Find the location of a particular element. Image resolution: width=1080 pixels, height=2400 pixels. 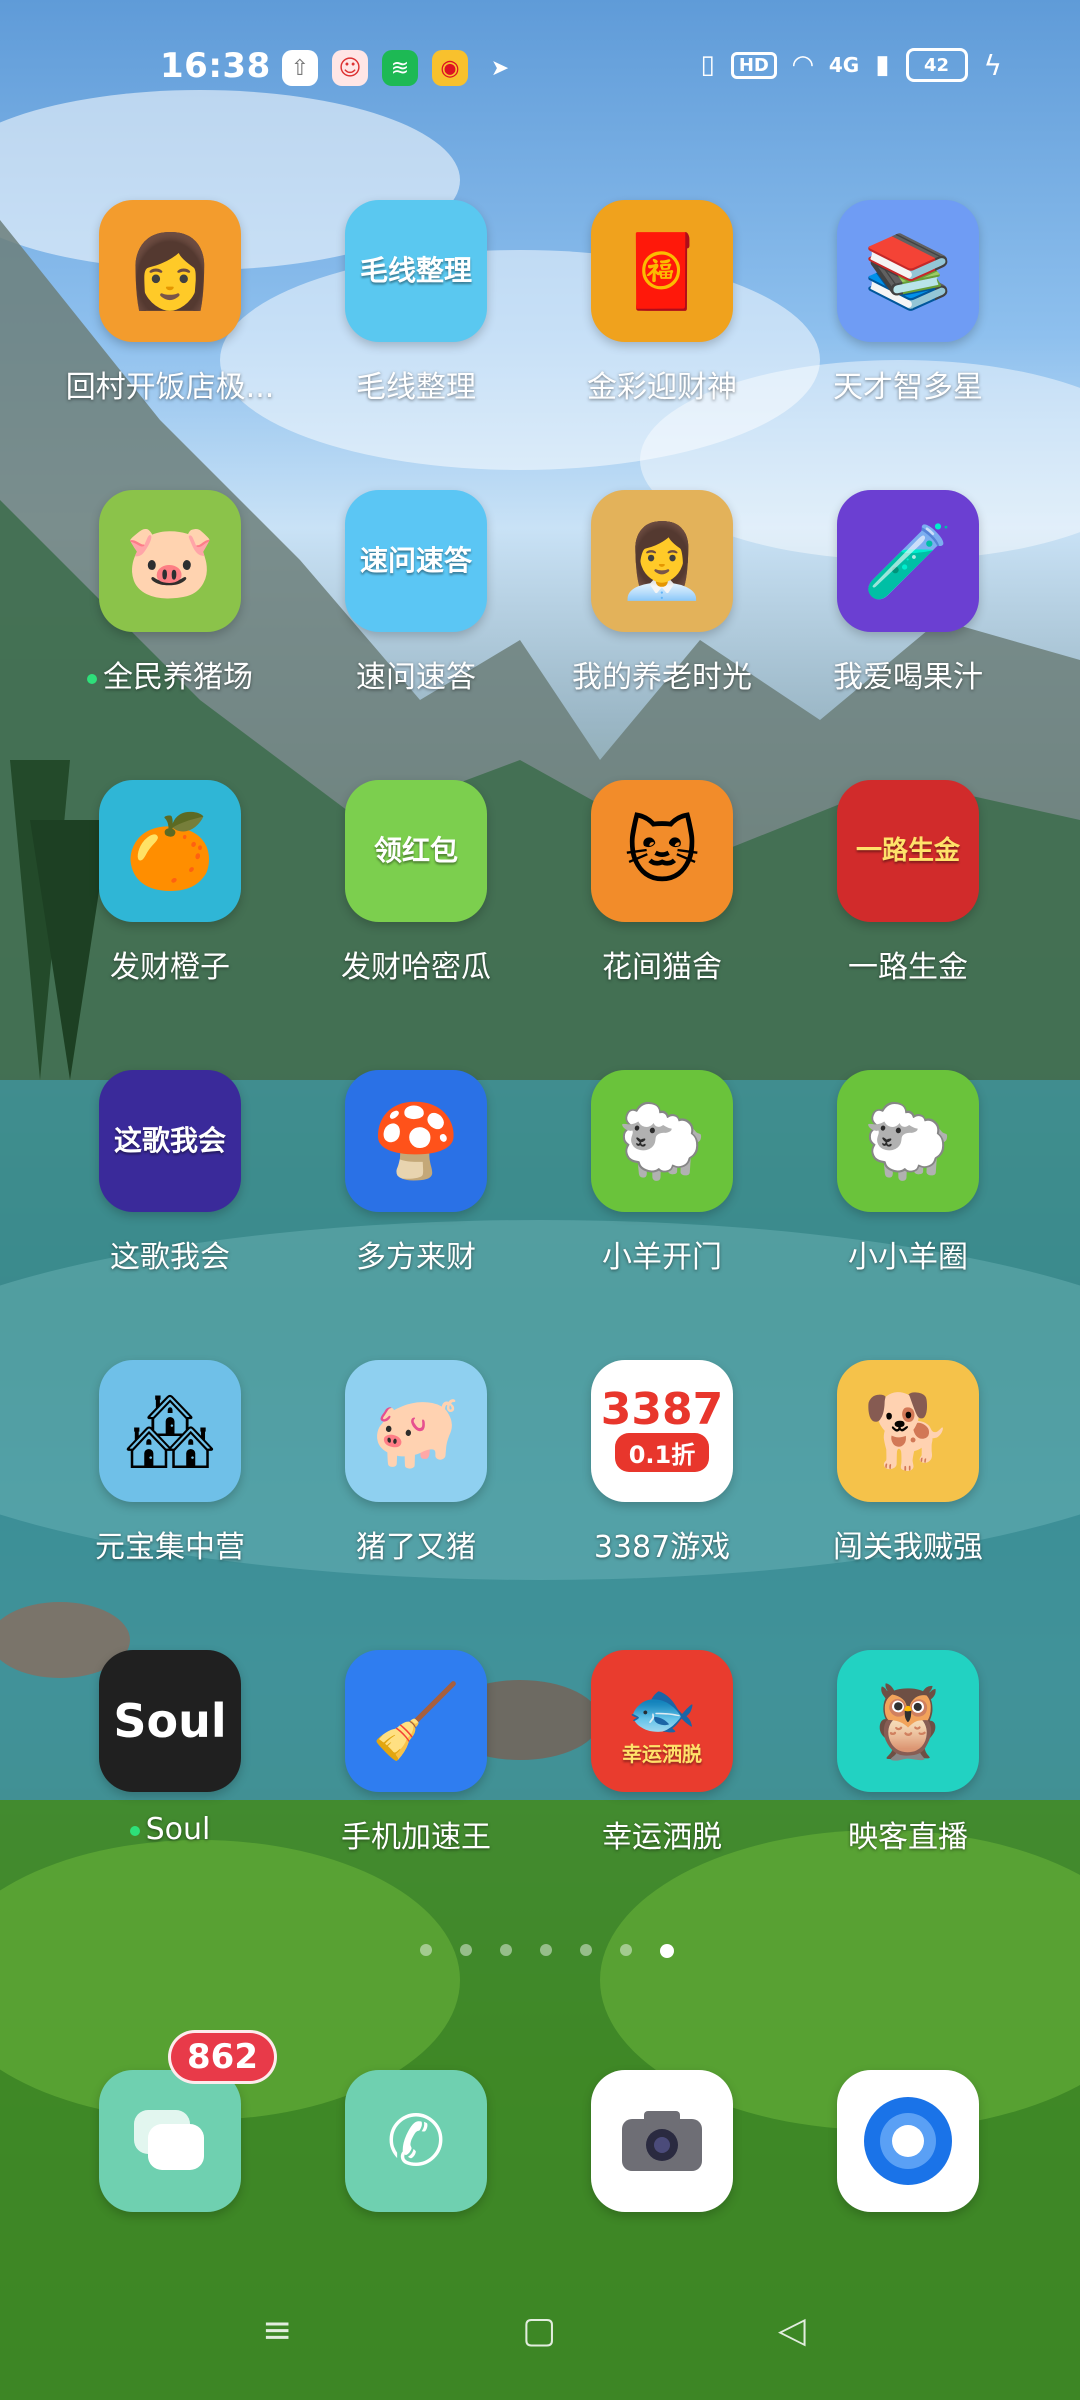

upload-icon: ⇧ is located at coordinates (300, 68).